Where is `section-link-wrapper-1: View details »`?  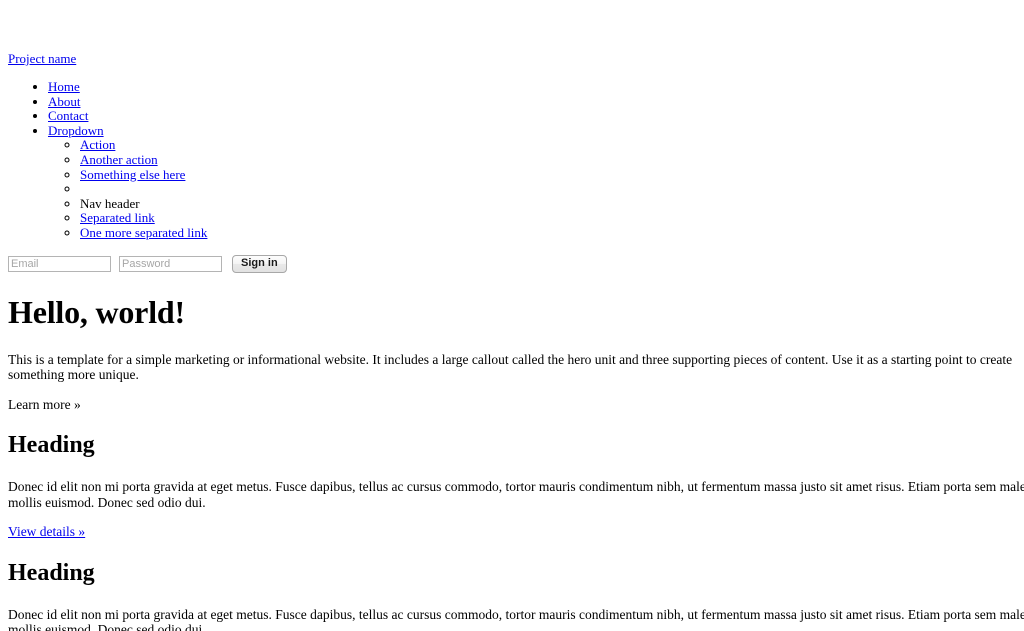
section-link-wrapper-1: View details » is located at coordinates (516, 532).